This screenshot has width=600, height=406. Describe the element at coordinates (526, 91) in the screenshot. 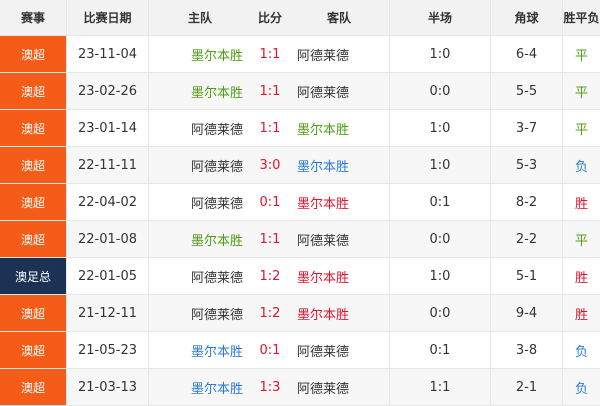

I see `corner-count: 5-5` at that location.